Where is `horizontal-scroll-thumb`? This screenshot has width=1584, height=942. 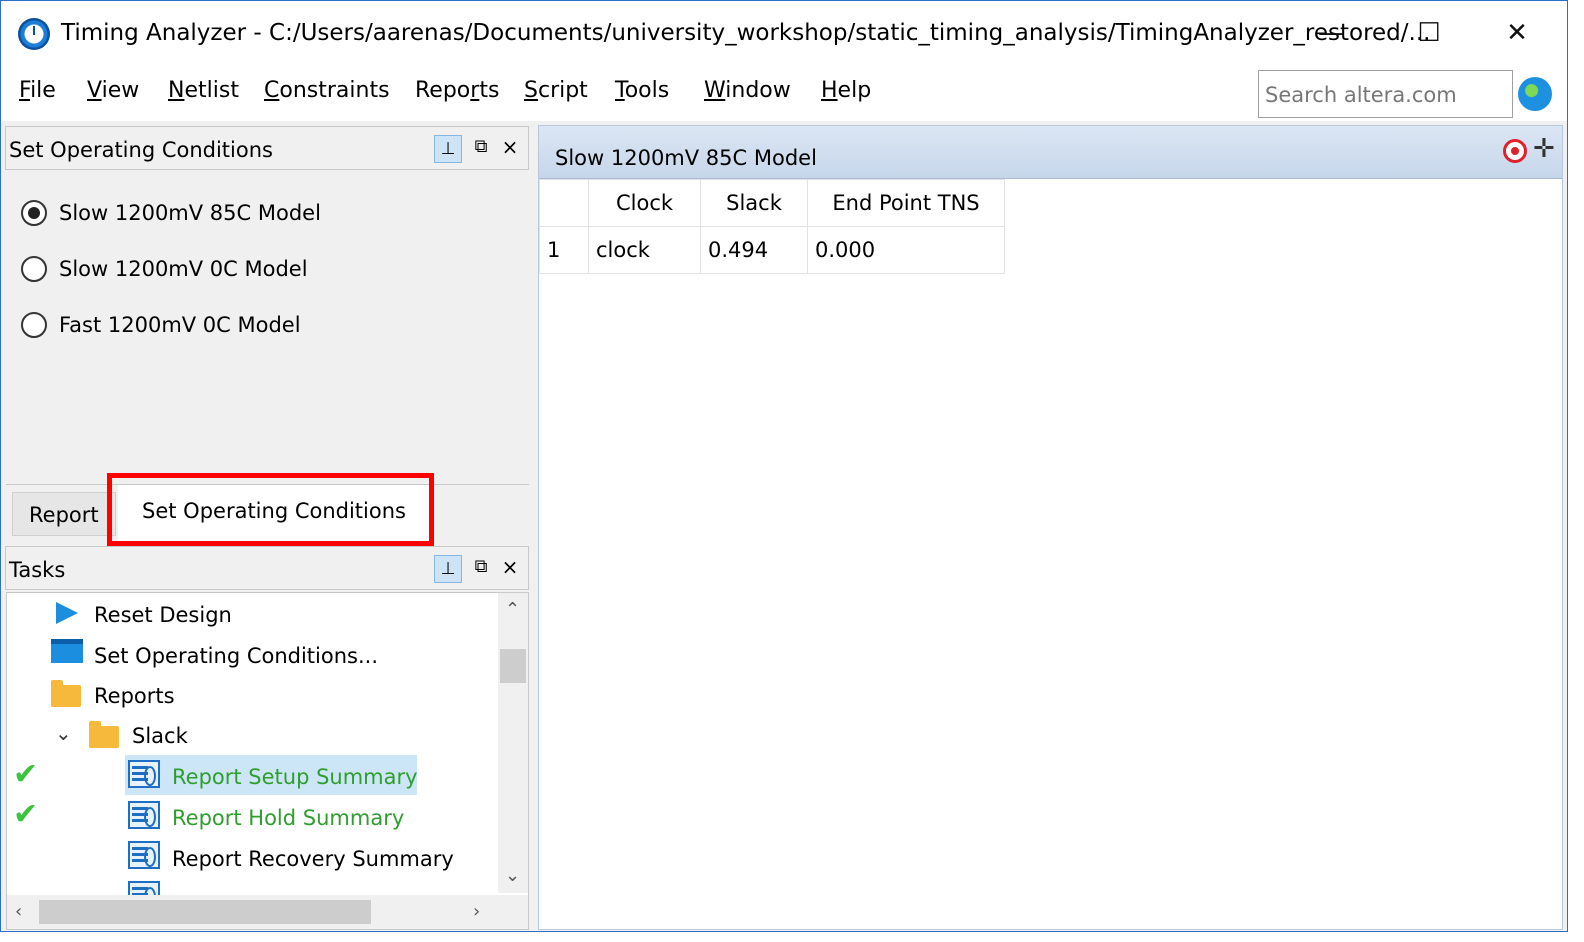
horizontal-scroll-thumb is located at coordinates (205, 912).